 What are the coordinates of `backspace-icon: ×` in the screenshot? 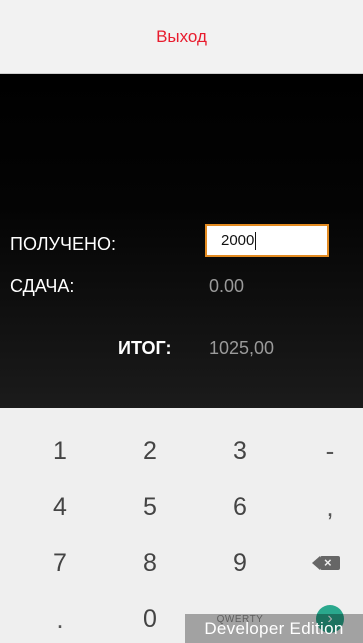 It's located at (326, 562).